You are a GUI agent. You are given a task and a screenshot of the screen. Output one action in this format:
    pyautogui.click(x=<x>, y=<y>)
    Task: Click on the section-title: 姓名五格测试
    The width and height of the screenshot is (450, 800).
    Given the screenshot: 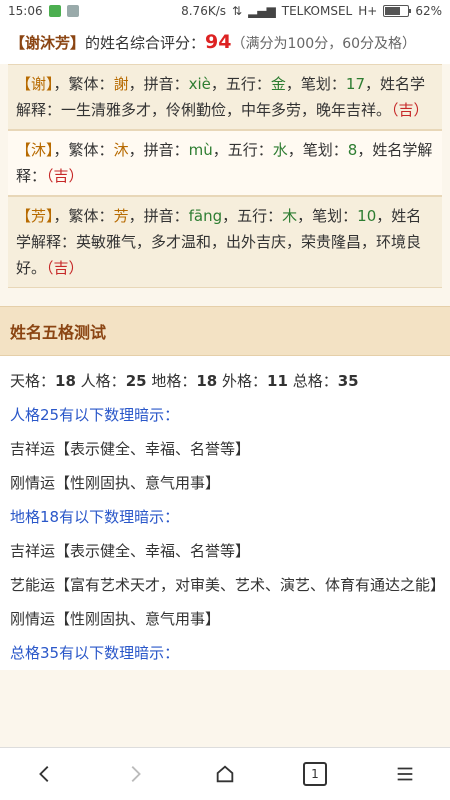 What is the action you would take?
    pyautogui.click(x=225, y=331)
    